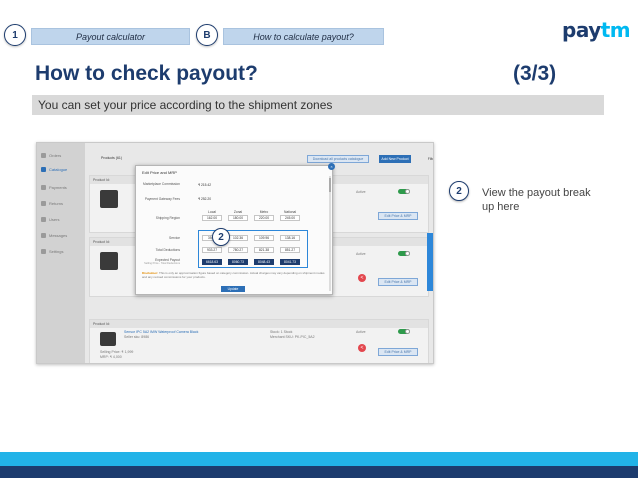 Image resolution: width=638 pixels, height=478 pixels. What do you see at coordinates (207, 35) in the screenshot?
I see `step-b-circle: B` at bounding box center [207, 35].